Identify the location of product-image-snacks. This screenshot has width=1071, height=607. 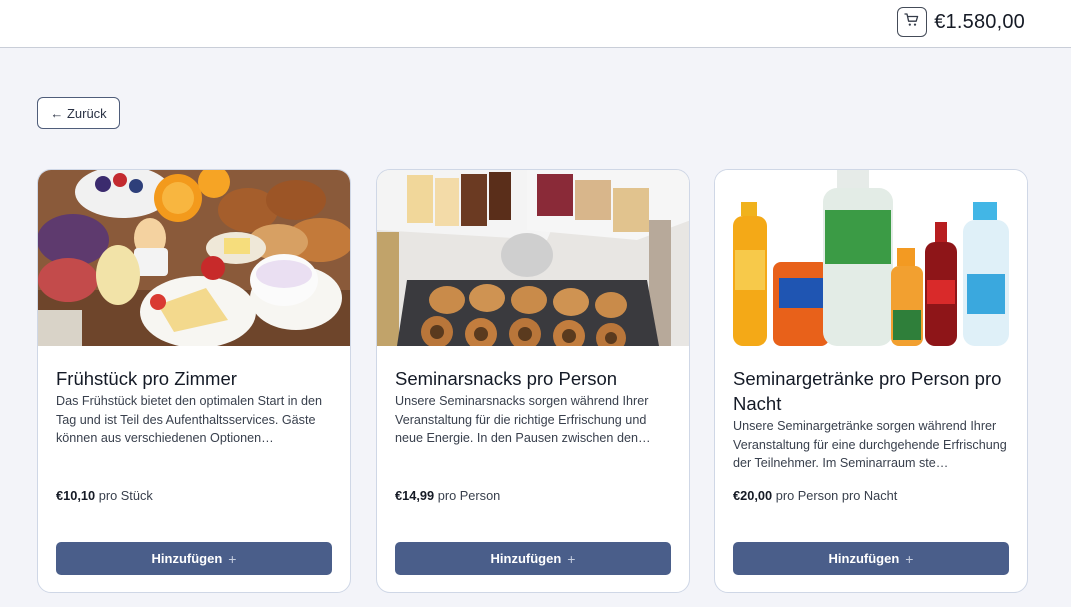
(533, 258).